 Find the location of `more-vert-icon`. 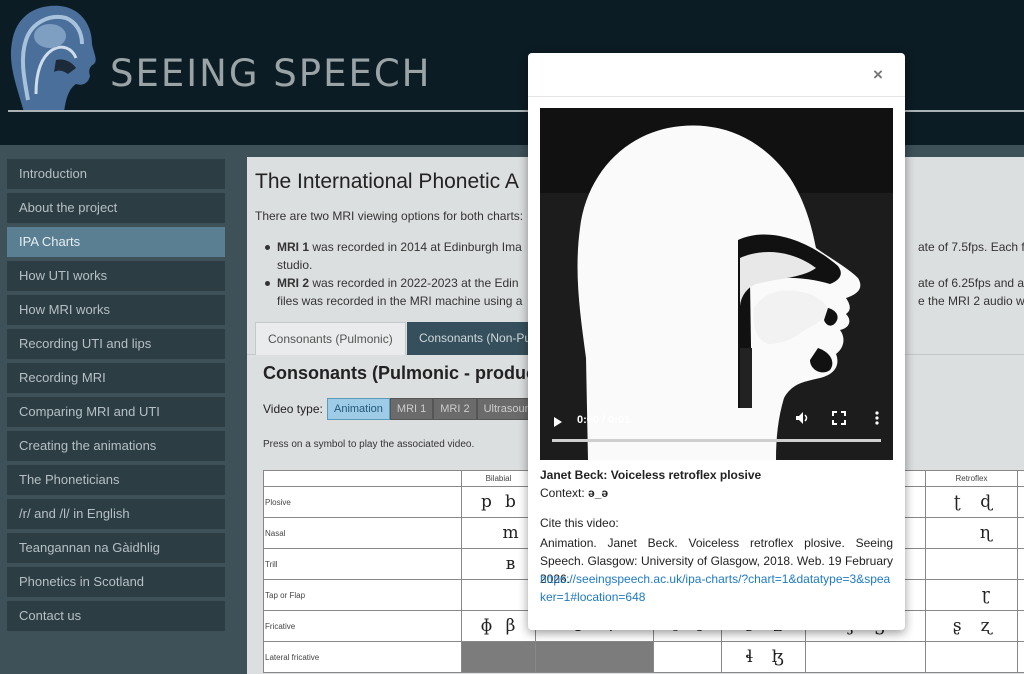

more-vert-icon is located at coordinates (877, 418).